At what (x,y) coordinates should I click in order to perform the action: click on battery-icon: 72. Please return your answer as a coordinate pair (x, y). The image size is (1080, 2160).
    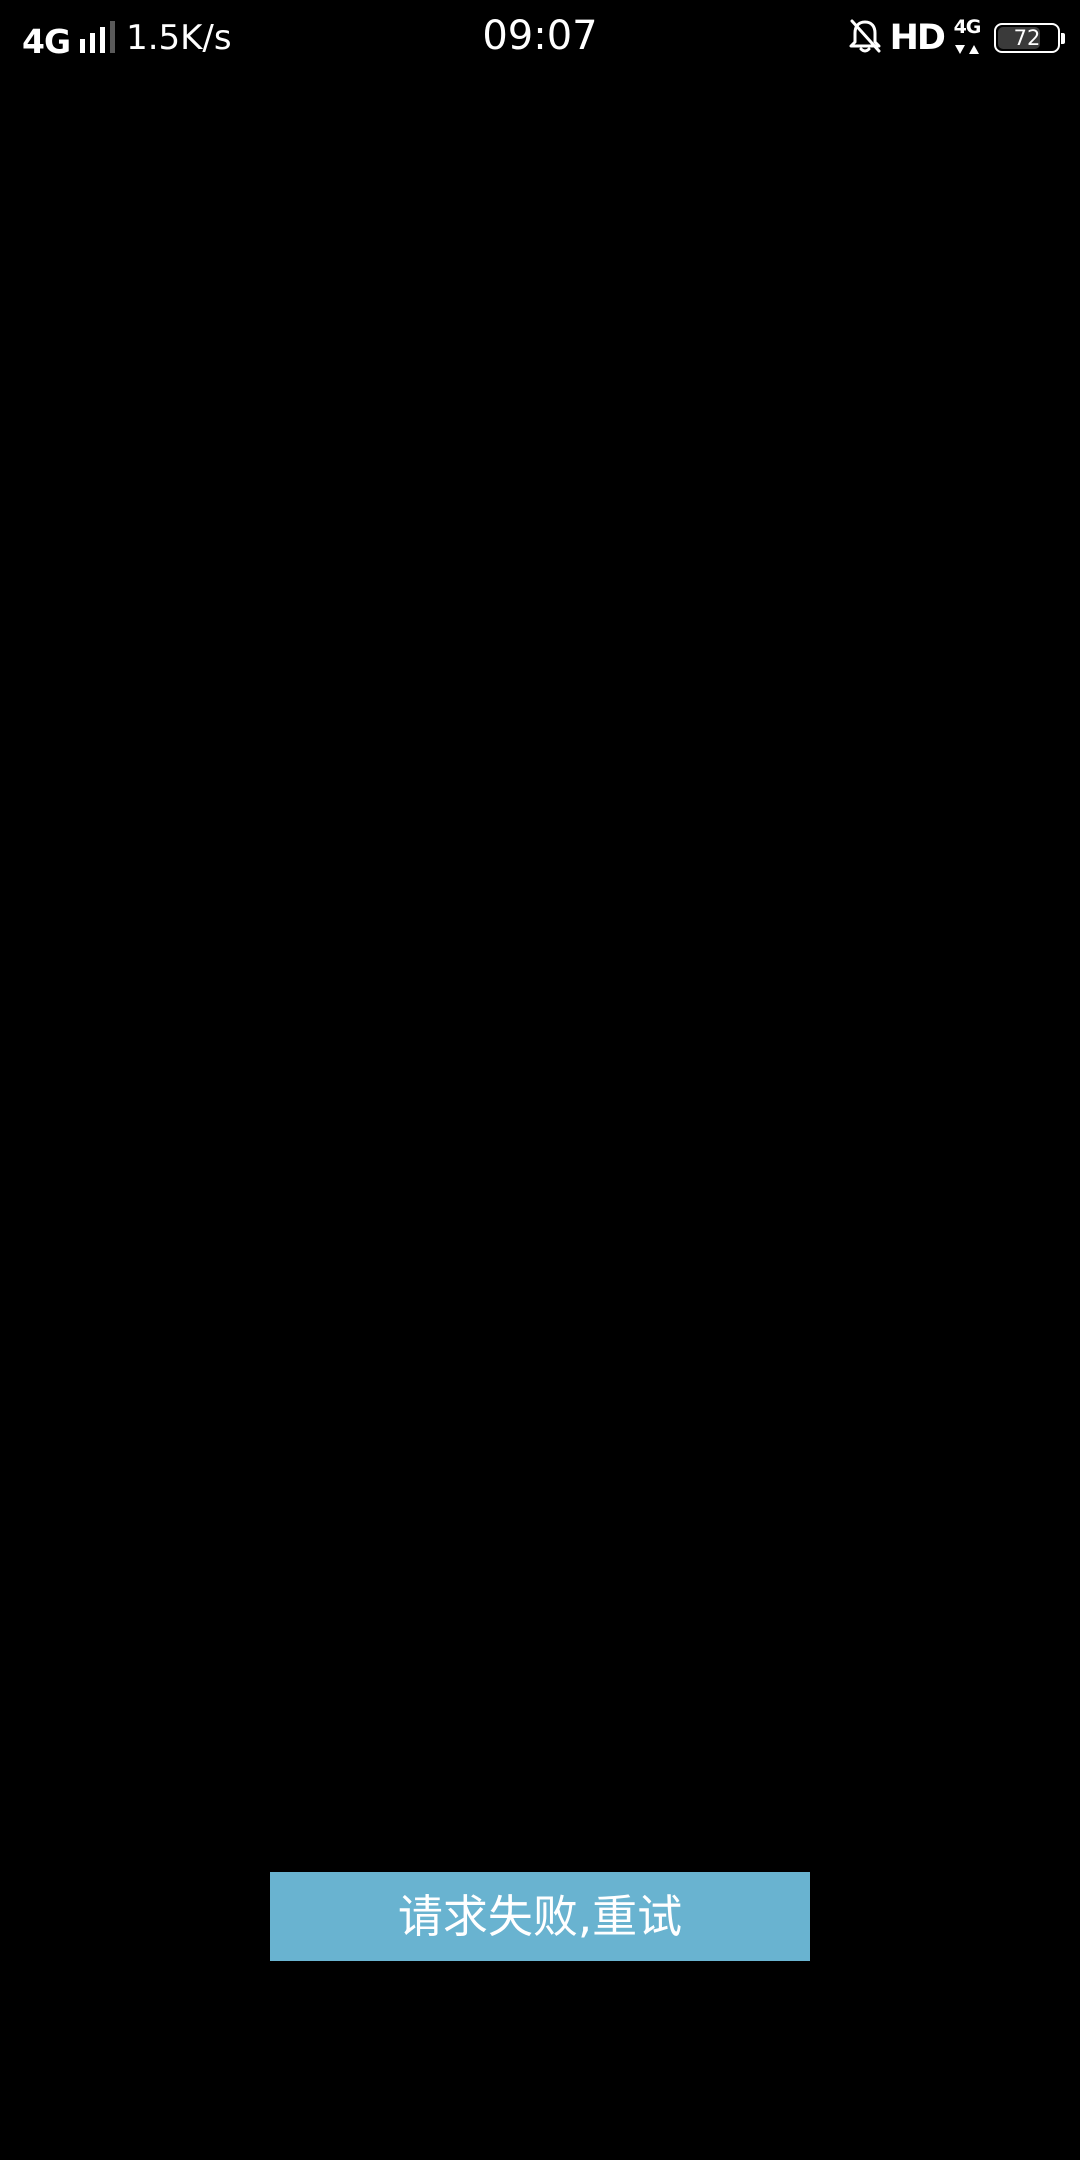
    Looking at the image, I should click on (1029, 38).